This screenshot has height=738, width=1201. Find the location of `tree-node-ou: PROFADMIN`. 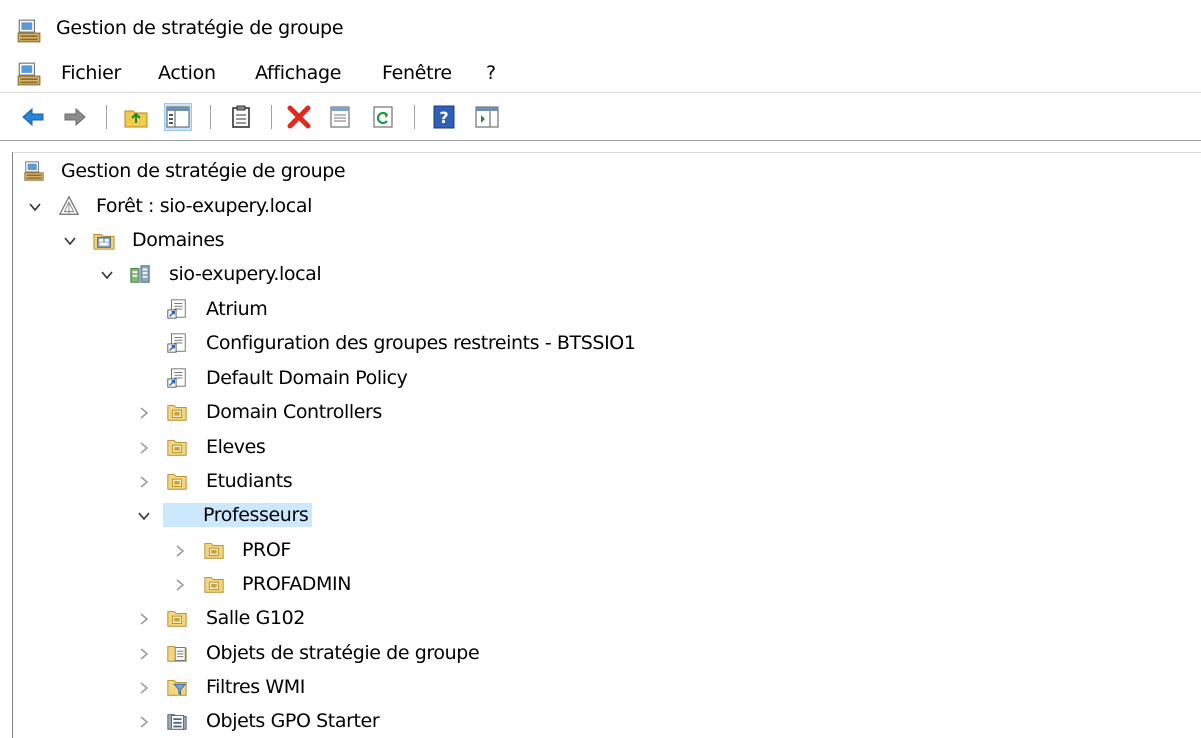

tree-node-ou: PROFADMIN is located at coordinates (313, 585).